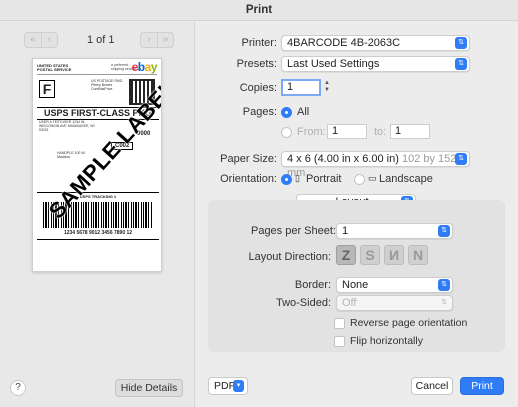 This screenshot has width=518, height=407. Describe the element at coordinates (165, 40) in the screenshot. I see `last-page-icon: »` at that location.